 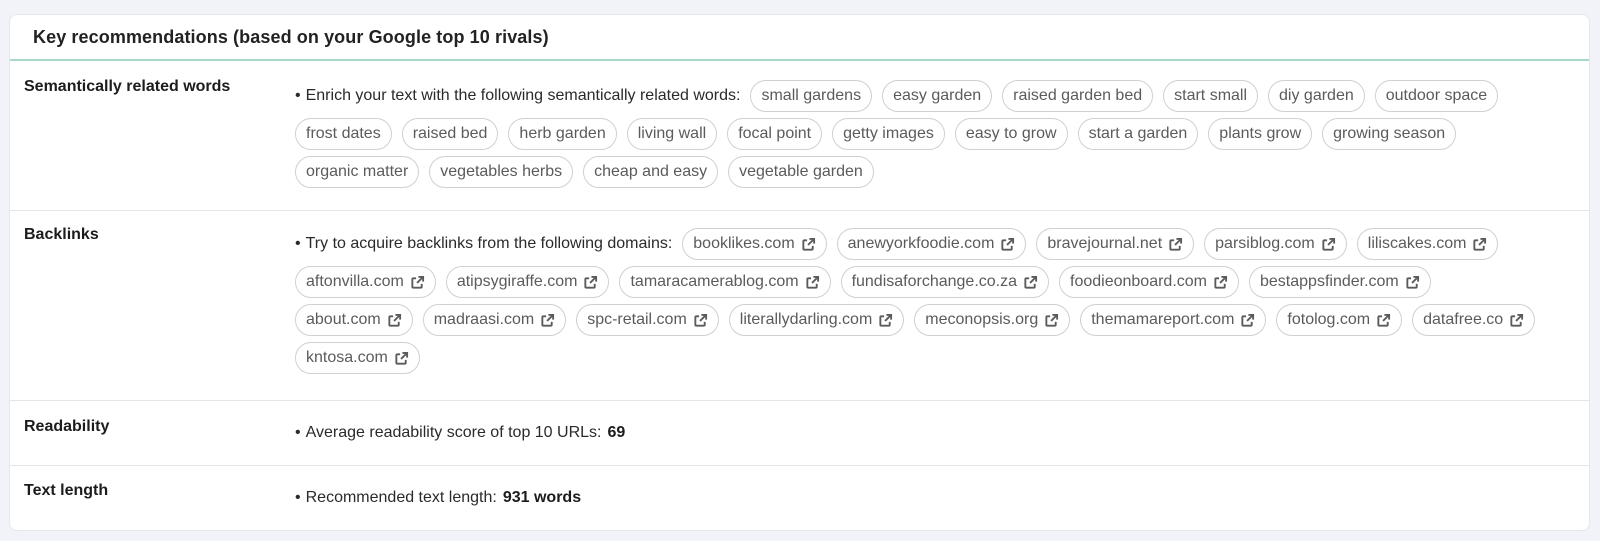 What do you see at coordinates (744, 243) in the screenshot?
I see `backlink-domain-text: booklikes.com` at bounding box center [744, 243].